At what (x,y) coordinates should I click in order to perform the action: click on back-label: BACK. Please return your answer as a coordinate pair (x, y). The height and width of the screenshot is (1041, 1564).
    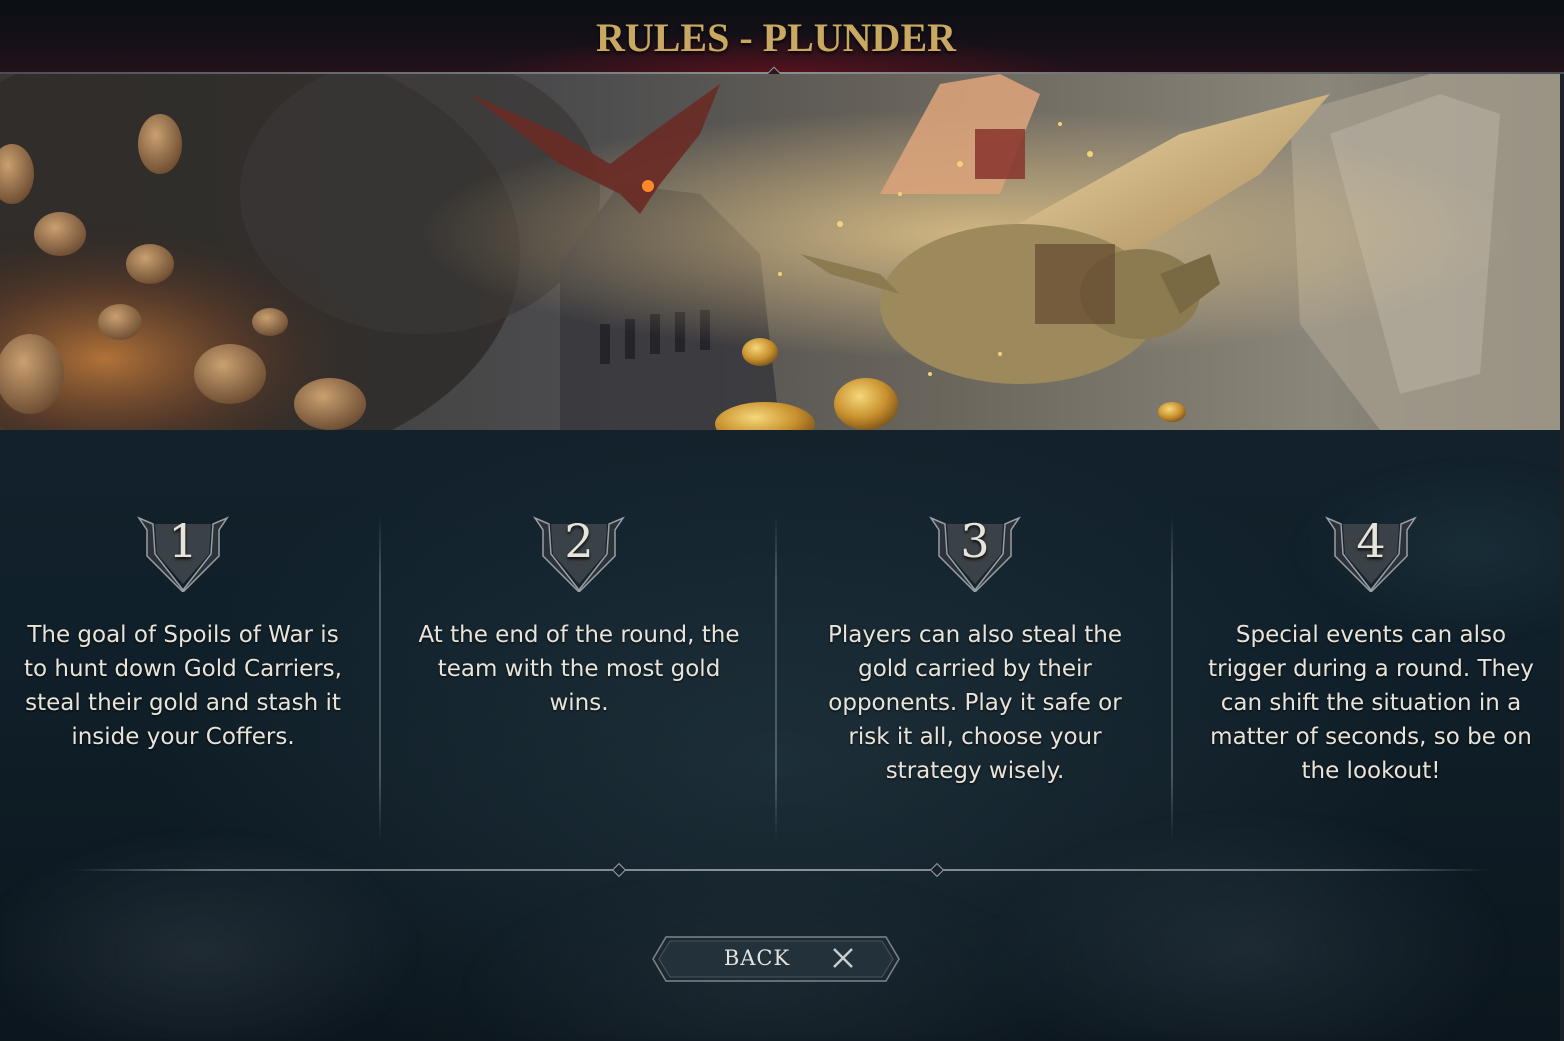
    Looking at the image, I should click on (757, 958).